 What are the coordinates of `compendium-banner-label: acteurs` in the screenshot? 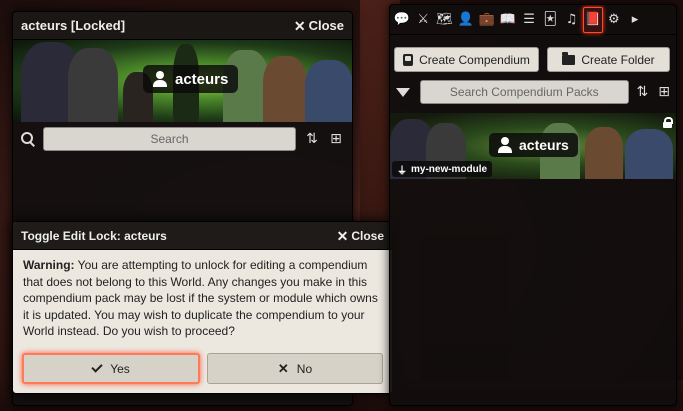 It's located at (191, 79).